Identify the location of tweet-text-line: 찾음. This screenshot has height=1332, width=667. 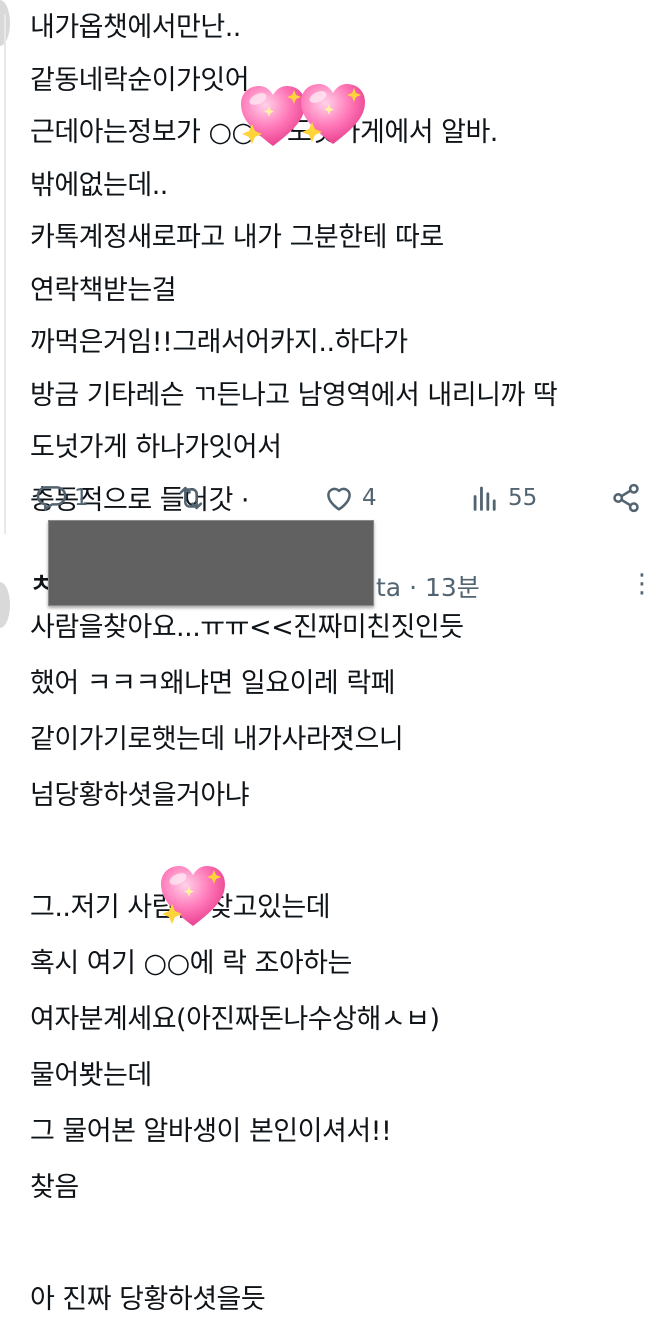
(54, 1187).